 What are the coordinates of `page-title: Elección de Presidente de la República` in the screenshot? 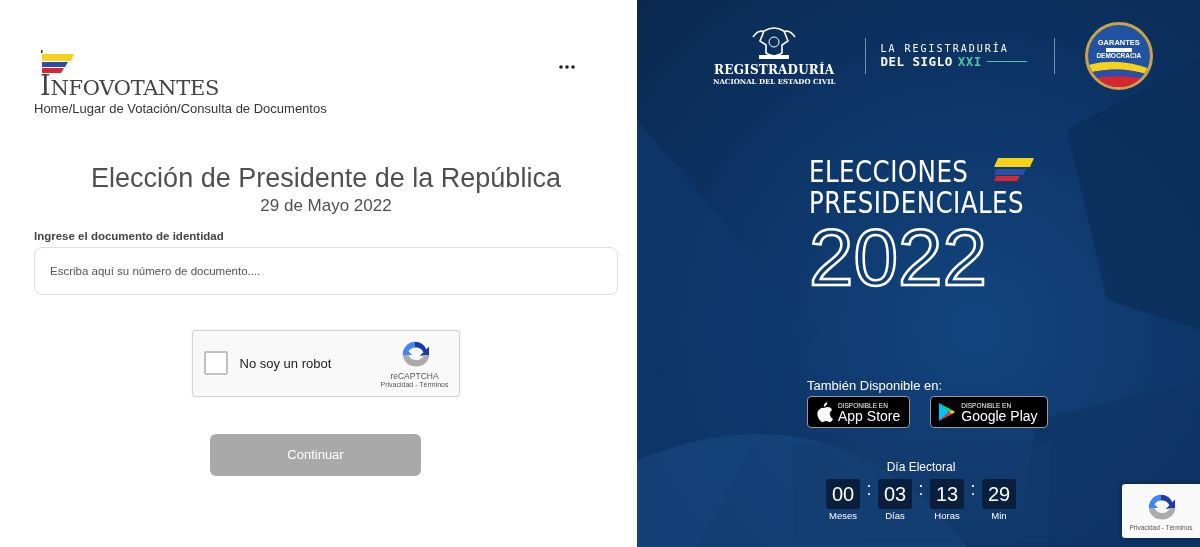 It's located at (326, 179).